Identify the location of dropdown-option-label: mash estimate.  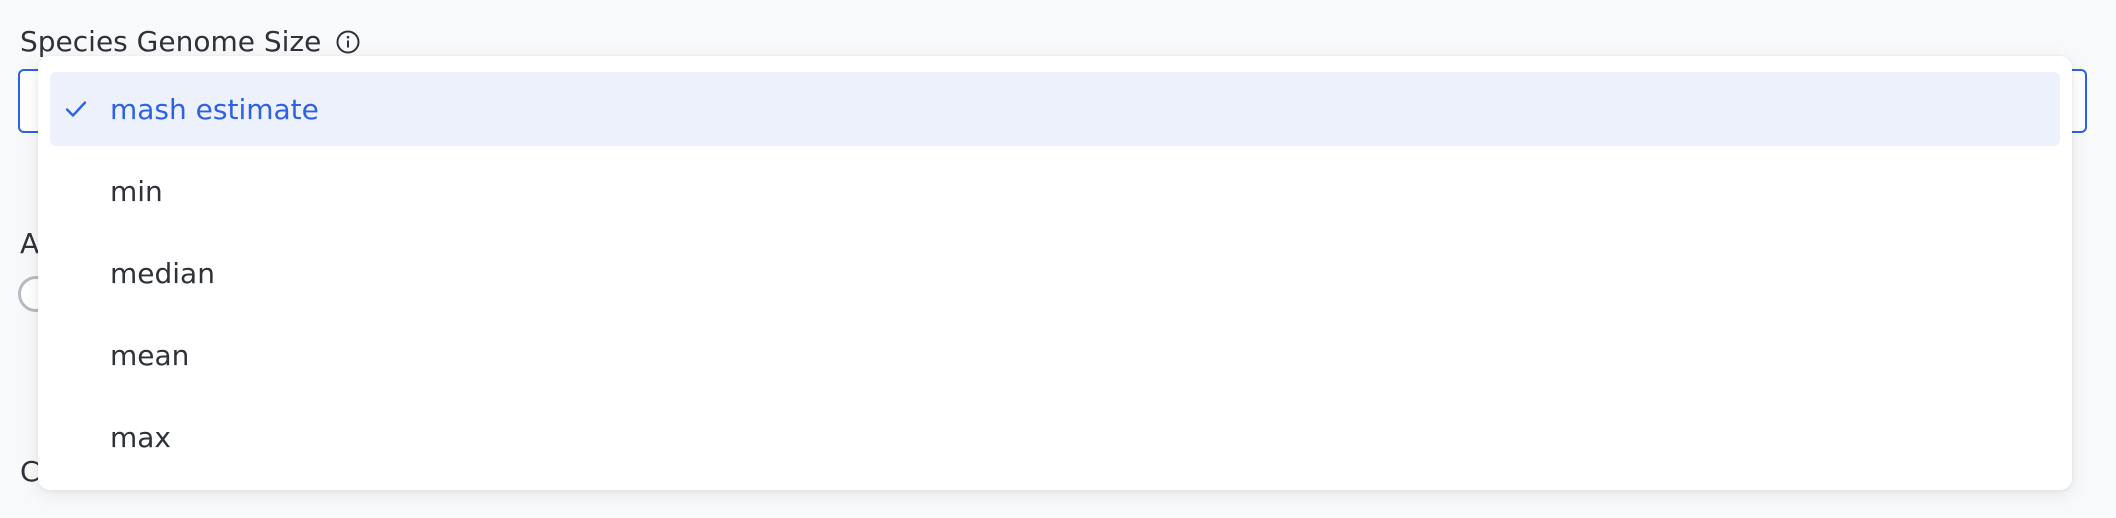
(214, 109).